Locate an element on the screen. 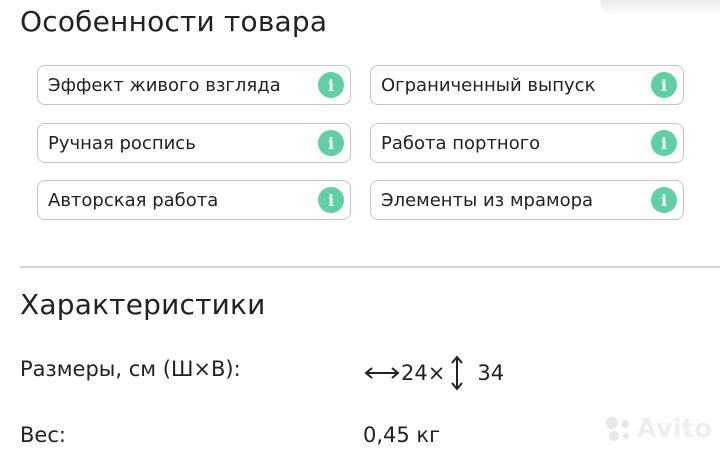 The image size is (720, 458). size-label: Размеры, см (Ш×В): is located at coordinates (130, 369).